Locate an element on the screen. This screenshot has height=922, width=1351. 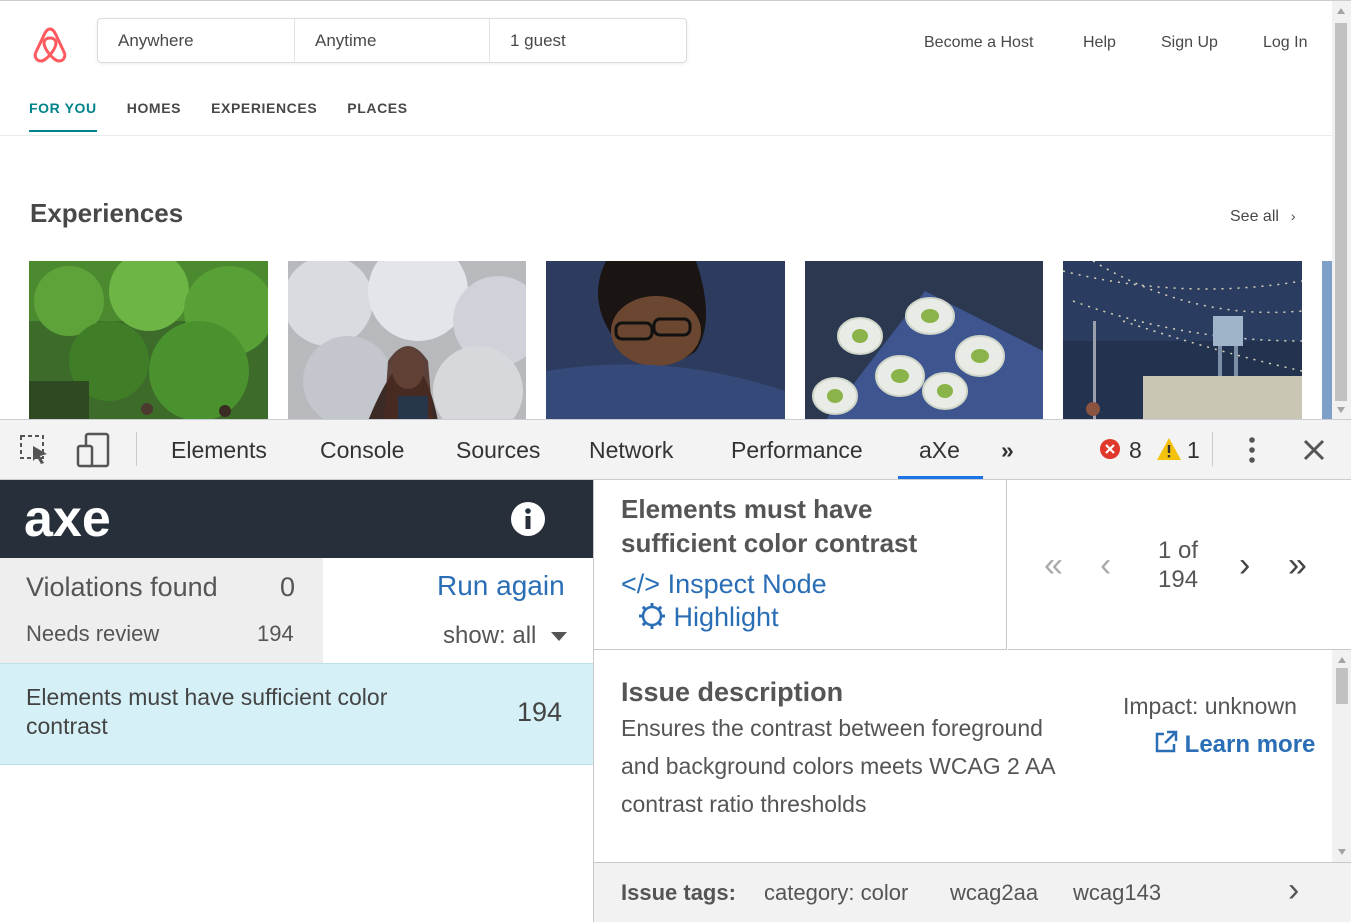
caret-down-icon is located at coordinates (559, 637).